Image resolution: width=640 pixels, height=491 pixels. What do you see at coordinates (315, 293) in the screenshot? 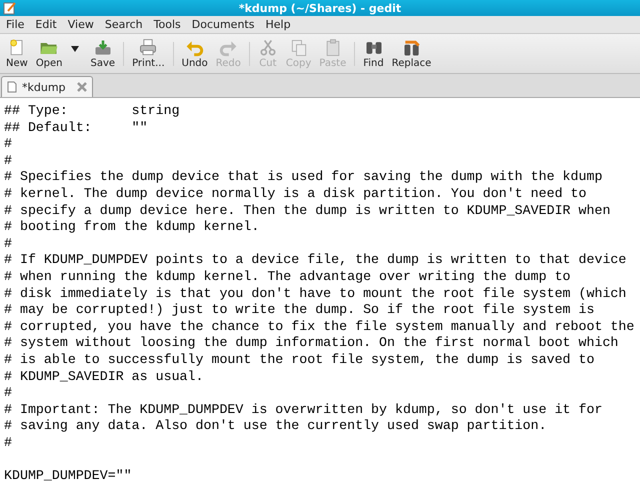
I see `code-line: # disk immediately is that you don't have to mount the root file system (which` at bounding box center [315, 293].